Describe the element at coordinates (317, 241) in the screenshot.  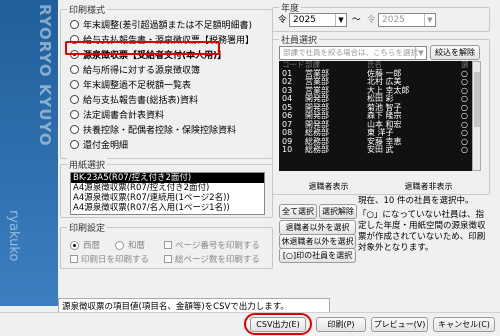
I see `select-non-leave-button: 休退職者以外を選択` at that location.